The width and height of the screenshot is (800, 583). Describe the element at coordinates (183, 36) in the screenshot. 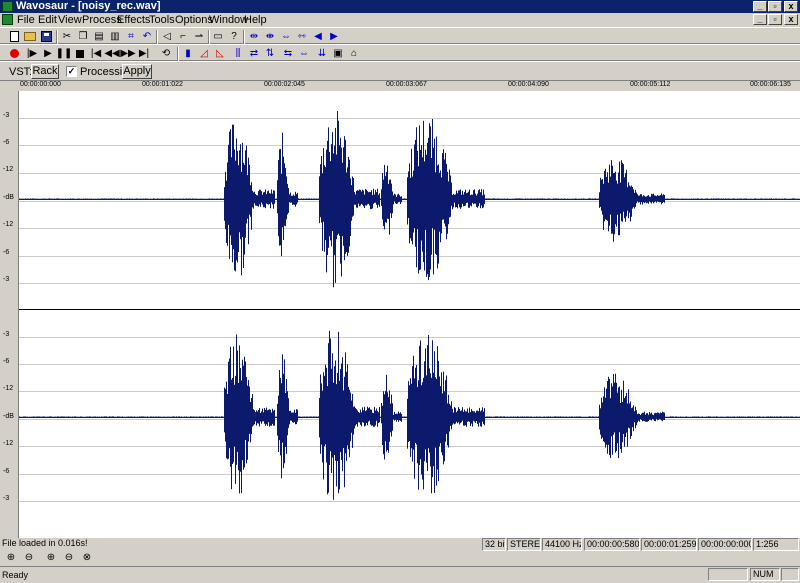

I see `insert-button: ⌐` at that location.